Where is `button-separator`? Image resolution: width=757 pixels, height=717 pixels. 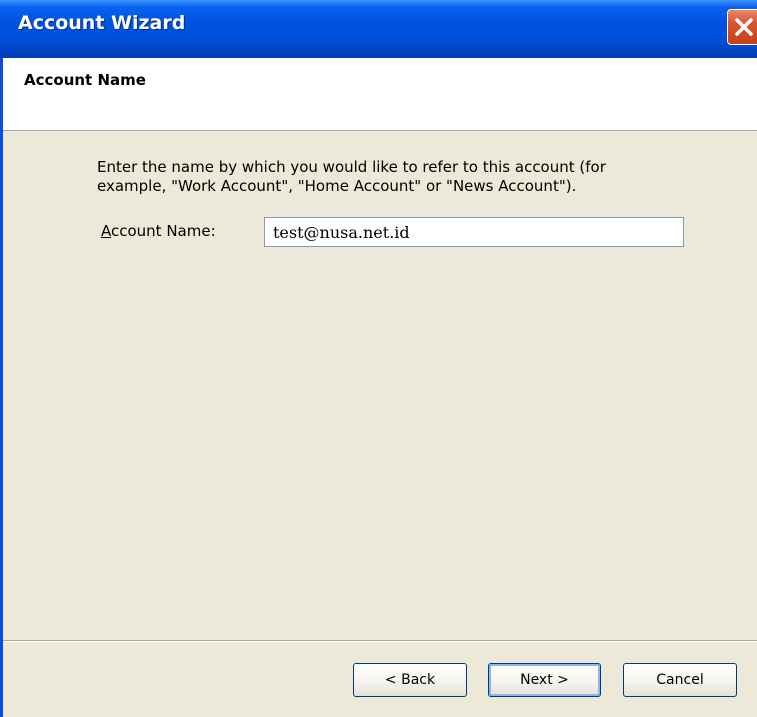 button-separator is located at coordinates (380, 641).